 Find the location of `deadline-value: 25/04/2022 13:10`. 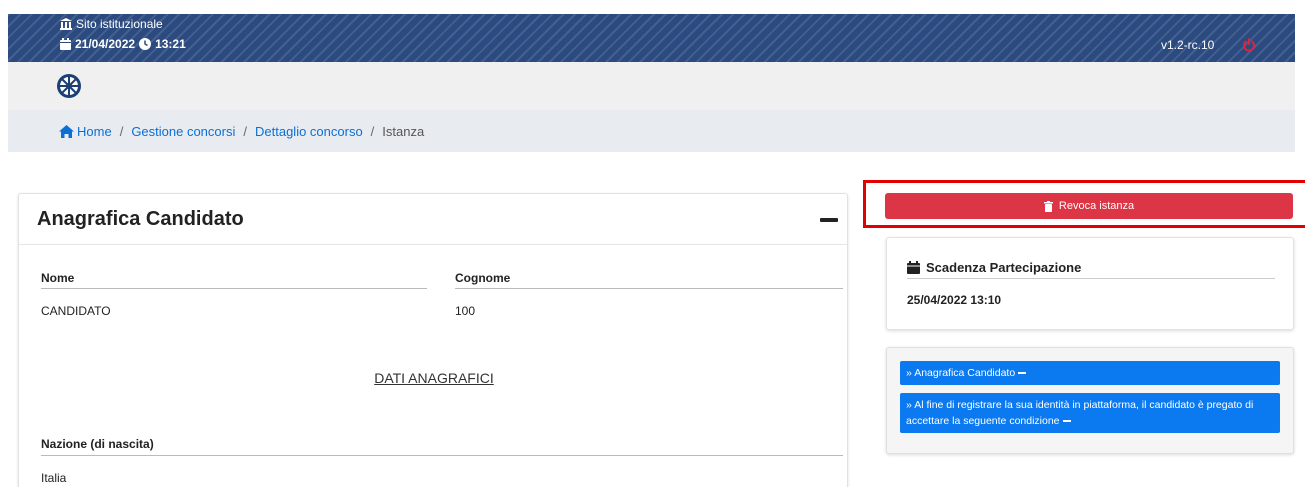

deadline-value: 25/04/2022 13:10 is located at coordinates (954, 300).